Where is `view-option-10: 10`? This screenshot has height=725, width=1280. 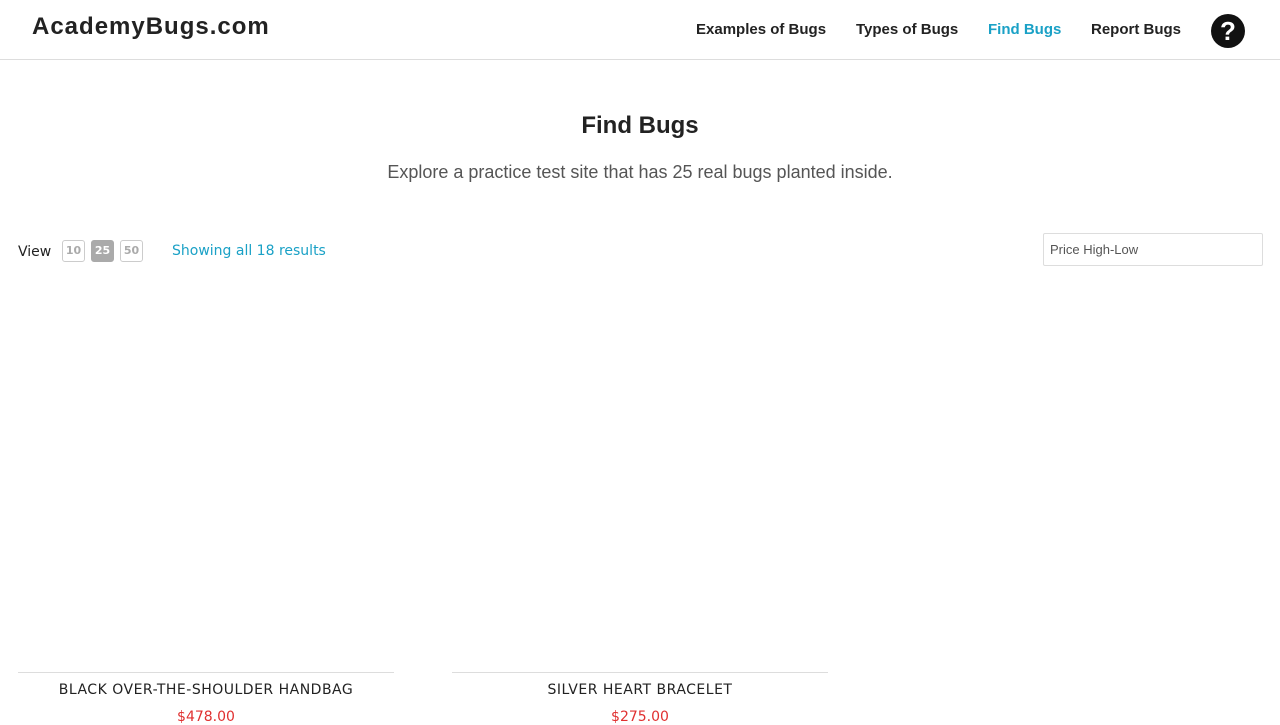
view-option-10: 10 is located at coordinates (73, 251).